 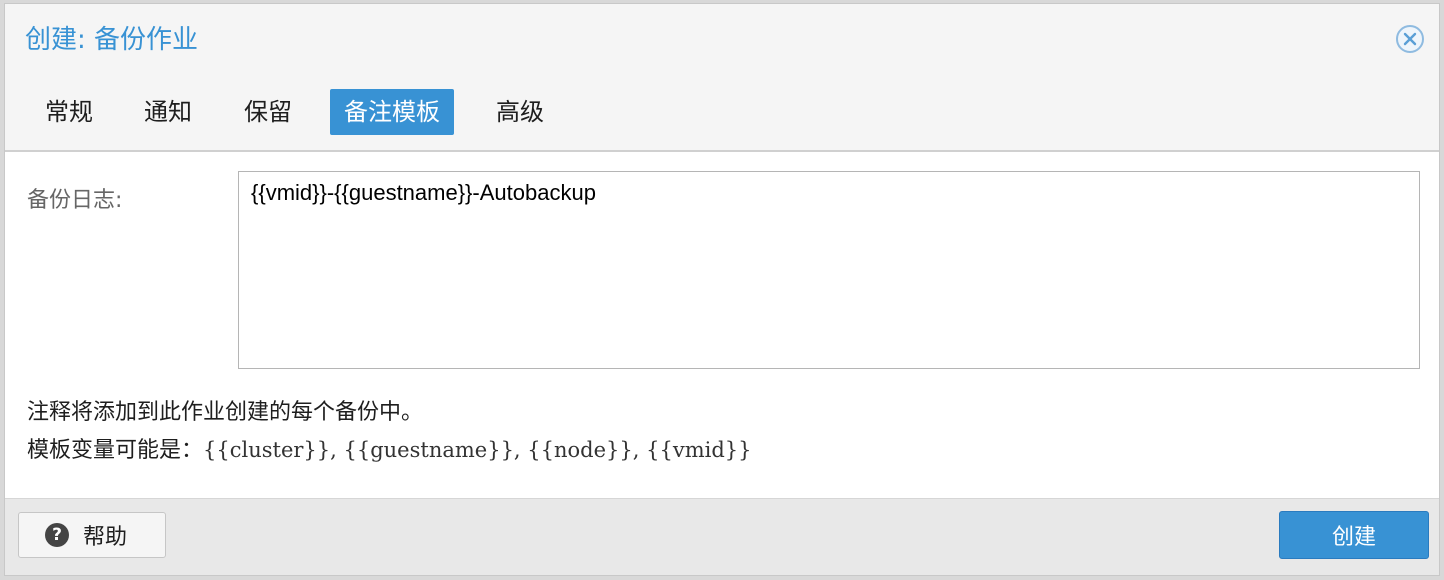 What do you see at coordinates (105, 537) in the screenshot?
I see `help-button-label: 帮助` at bounding box center [105, 537].